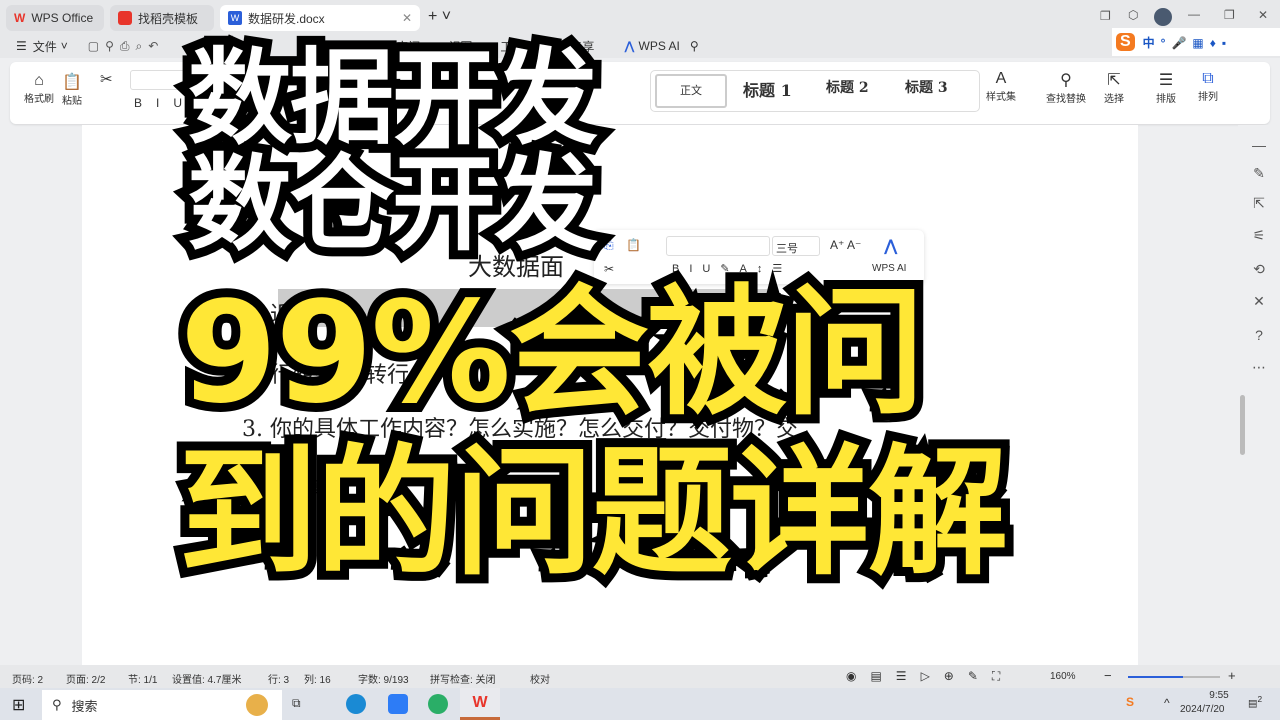  Describe the element at coordinates (106, 79) in the screenshot. I see `cut-icon: ✂` at that location.